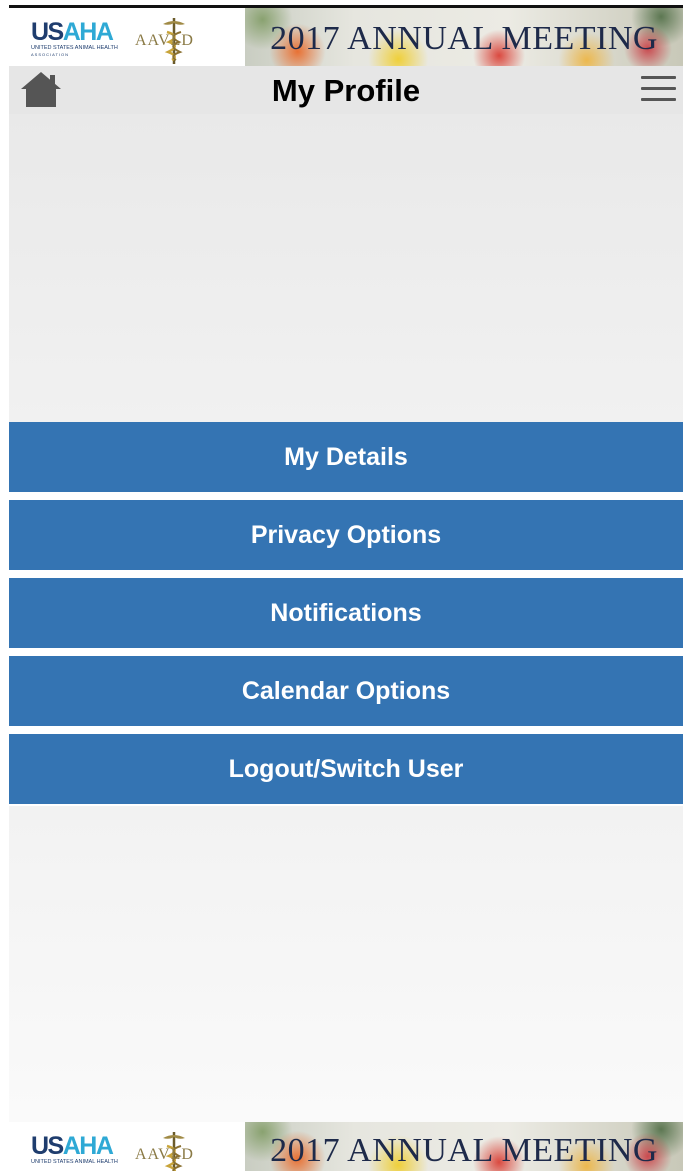 This screenshot has height=1171, width=683. Describe the element at coordinates (346, 769) in the screenshot. I see `logout-switch-user-button: Logout/Switch User` at that location.